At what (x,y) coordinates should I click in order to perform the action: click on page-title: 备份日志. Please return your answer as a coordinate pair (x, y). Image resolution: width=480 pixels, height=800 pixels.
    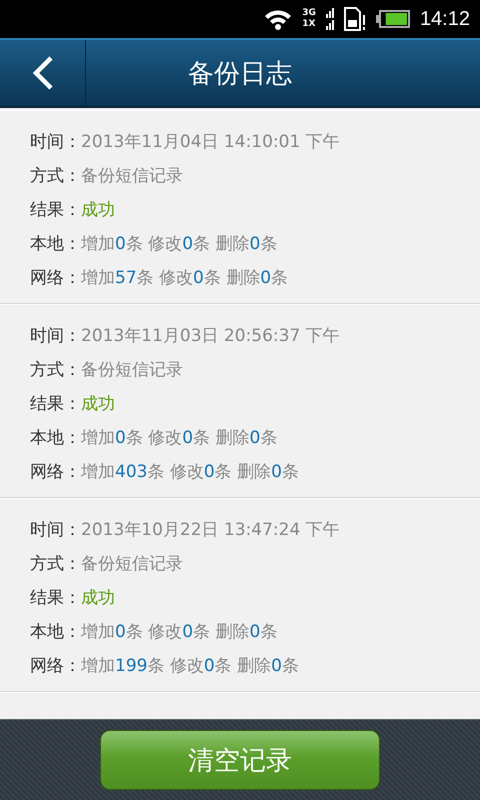
    Looking at the image, I should click on (240, 74).